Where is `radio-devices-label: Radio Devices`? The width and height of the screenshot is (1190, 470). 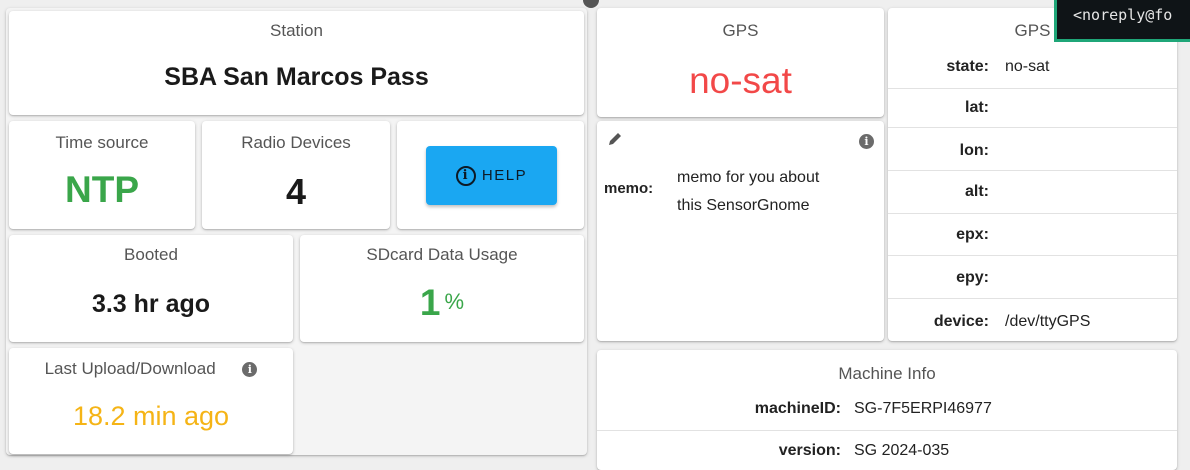 radio-devices-label: Radio Devices is located at coordinates (296, 142).